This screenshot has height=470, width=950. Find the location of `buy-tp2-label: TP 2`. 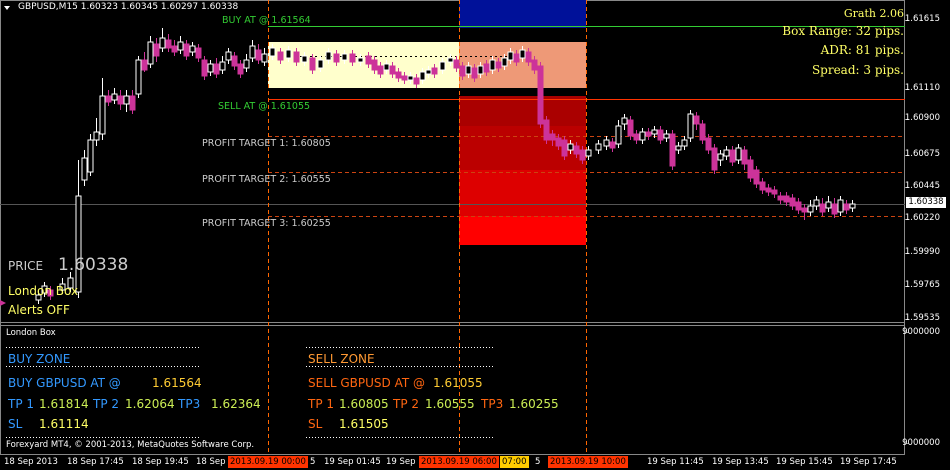

buy-tp2-label: TP 2 is located at coordinates (106, 404).